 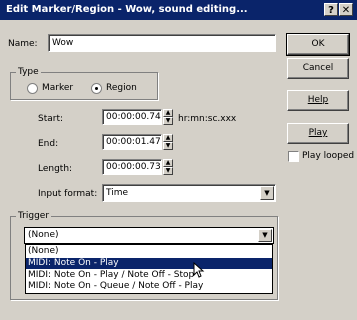 I want to click on type-group-title: Type, so click(x=28, y=72).